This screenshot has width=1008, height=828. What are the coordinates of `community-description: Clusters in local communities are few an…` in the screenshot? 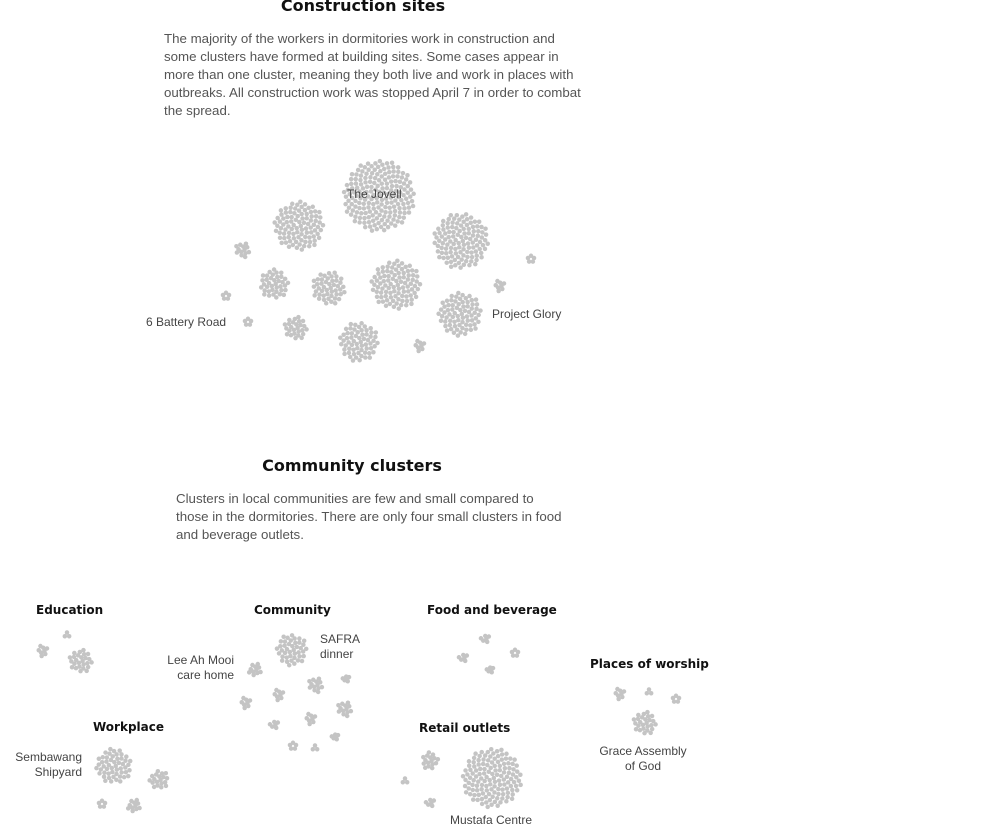 It's located at (369, 516).